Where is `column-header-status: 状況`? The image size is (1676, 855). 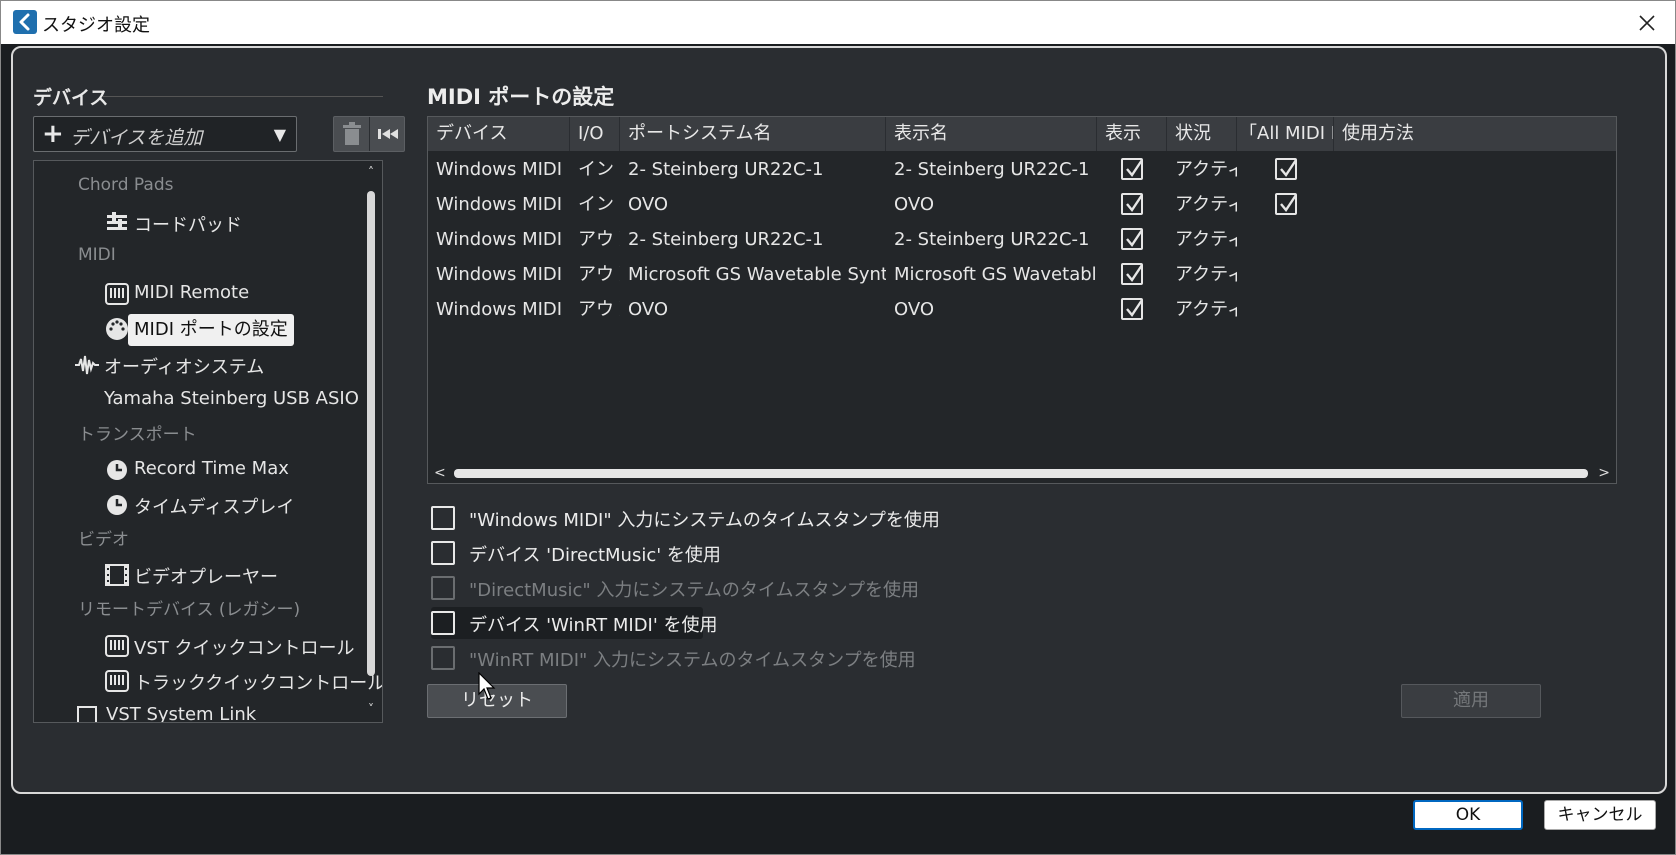
column-header-status: 状況 is located at coordinates (1202, 134).